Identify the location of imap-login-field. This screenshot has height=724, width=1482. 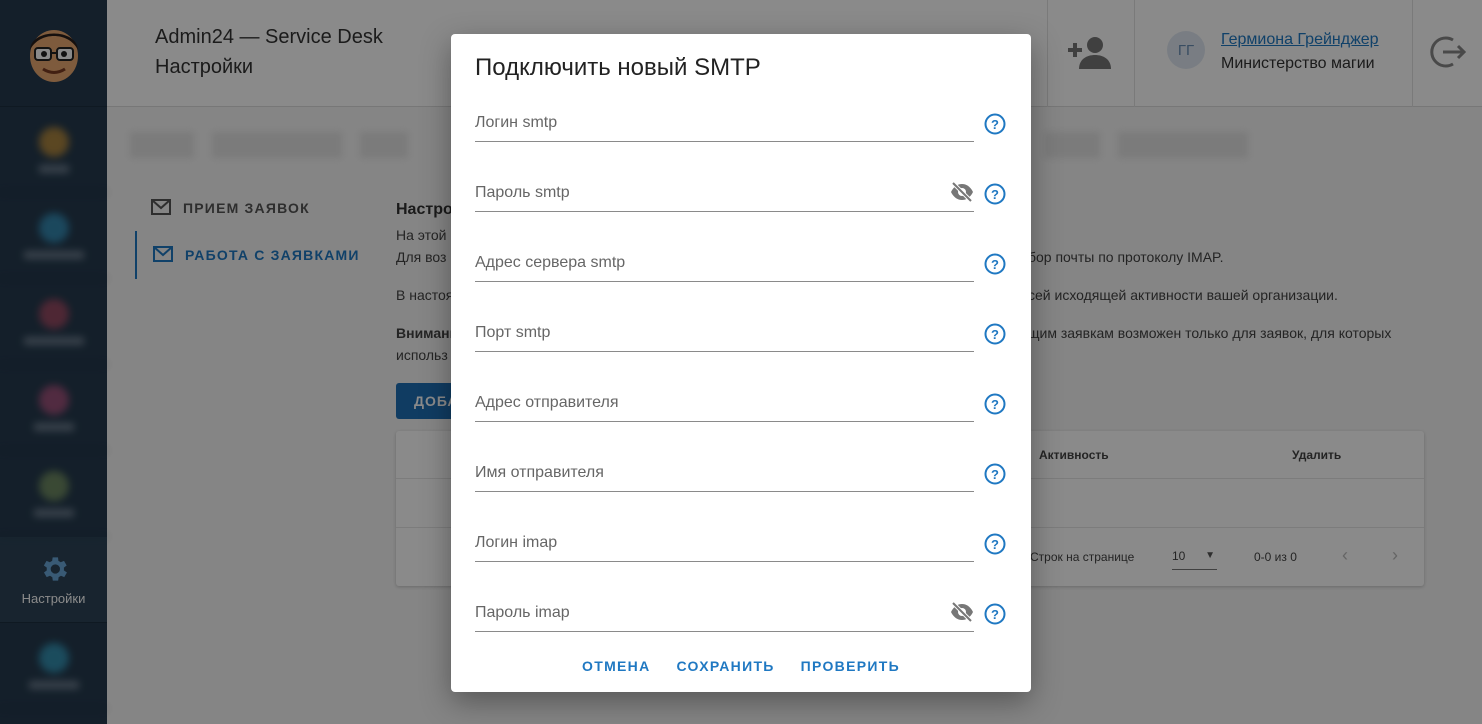
(724, 544).